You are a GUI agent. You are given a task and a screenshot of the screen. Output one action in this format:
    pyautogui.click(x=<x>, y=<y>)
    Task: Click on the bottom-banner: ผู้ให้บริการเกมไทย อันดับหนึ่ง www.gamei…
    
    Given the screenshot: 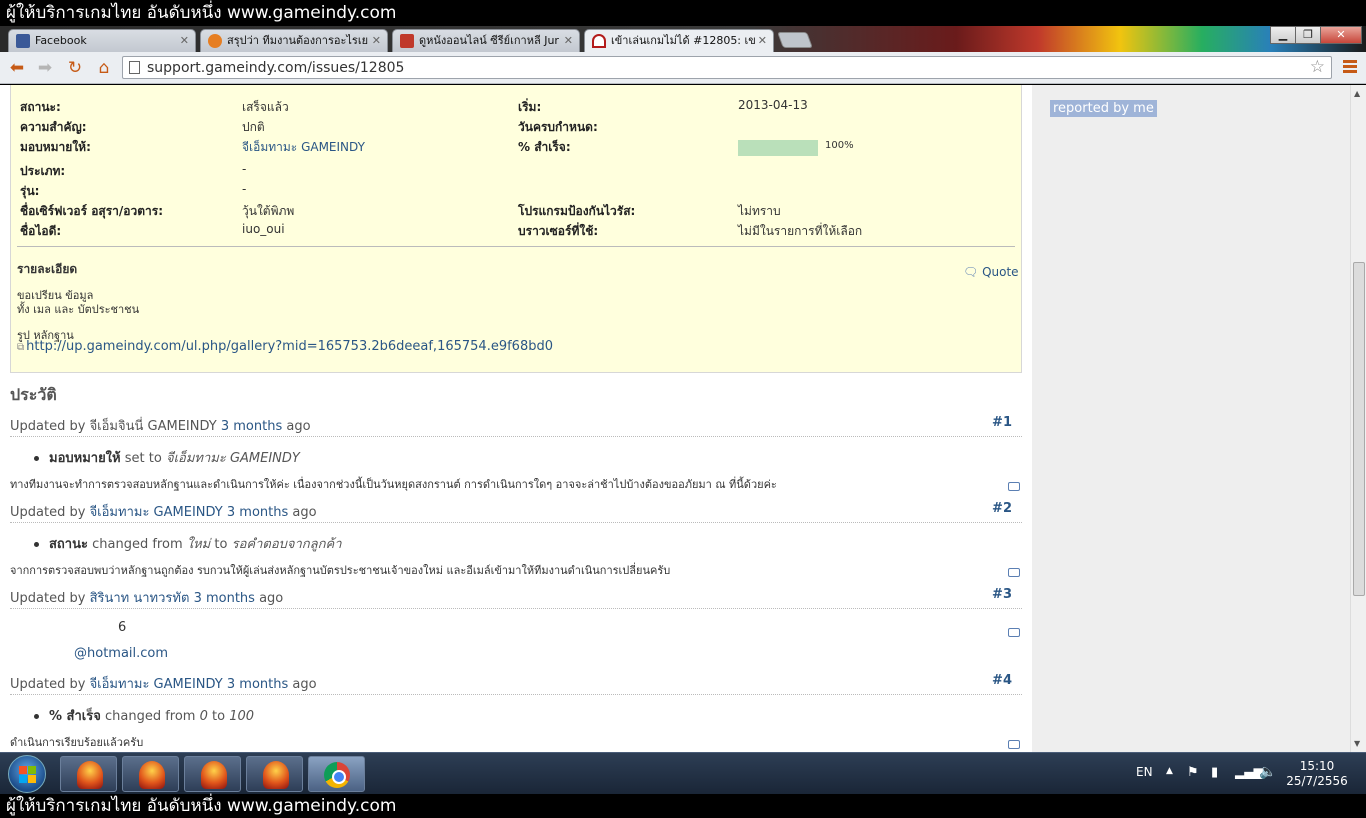 What is the action you would take?
    pyautogui.click(x=683, y=806)
    